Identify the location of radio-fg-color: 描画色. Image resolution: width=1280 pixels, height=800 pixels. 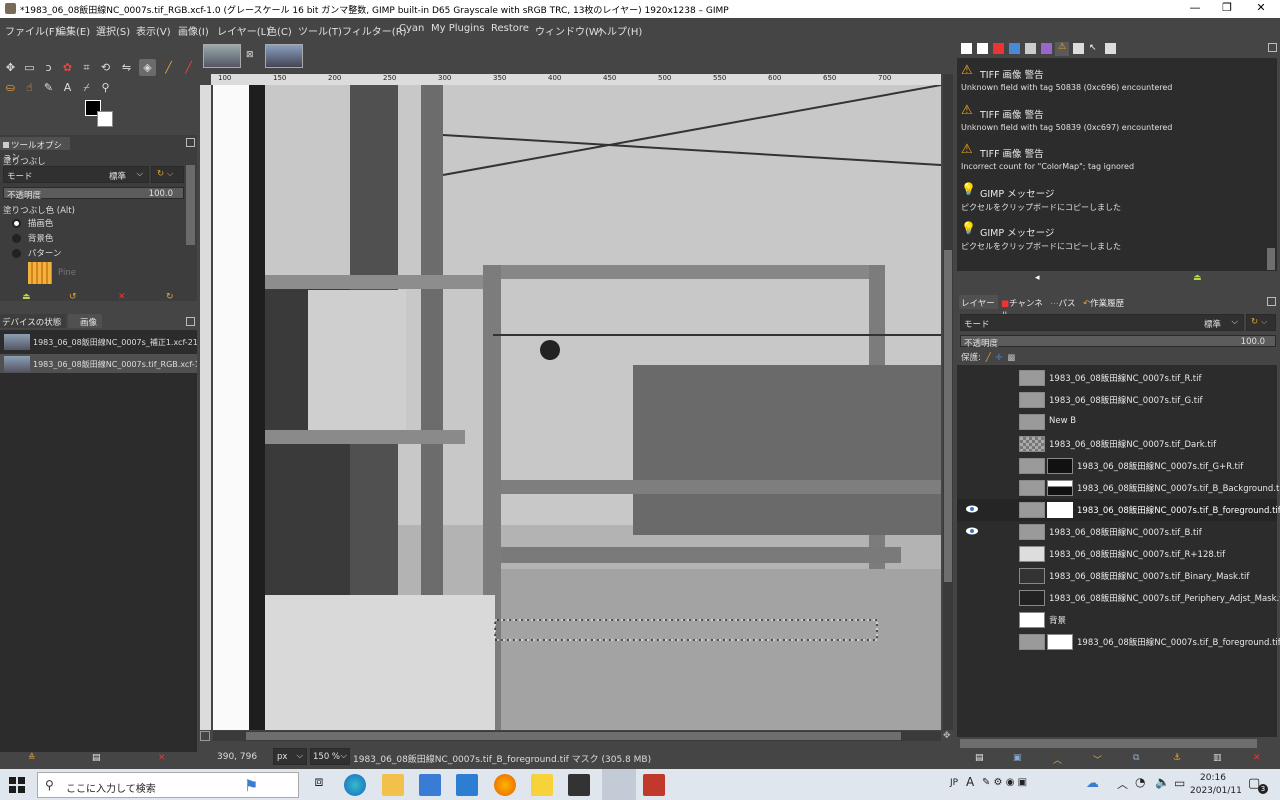
(32, 223).